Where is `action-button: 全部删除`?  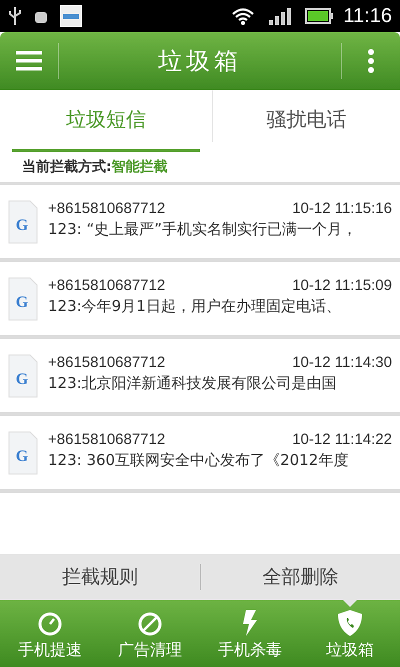 action-button: 全部删除 is located at coordinates (300, 577).